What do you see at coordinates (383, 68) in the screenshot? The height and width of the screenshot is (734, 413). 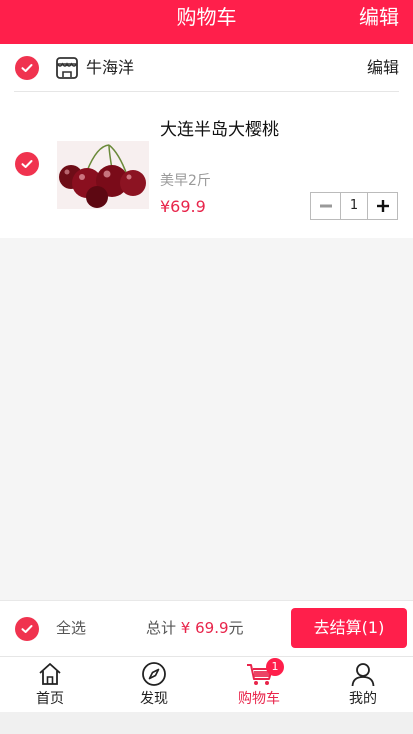 I see `shop-edit-button: 编辑` at bounding box center [383, 68].